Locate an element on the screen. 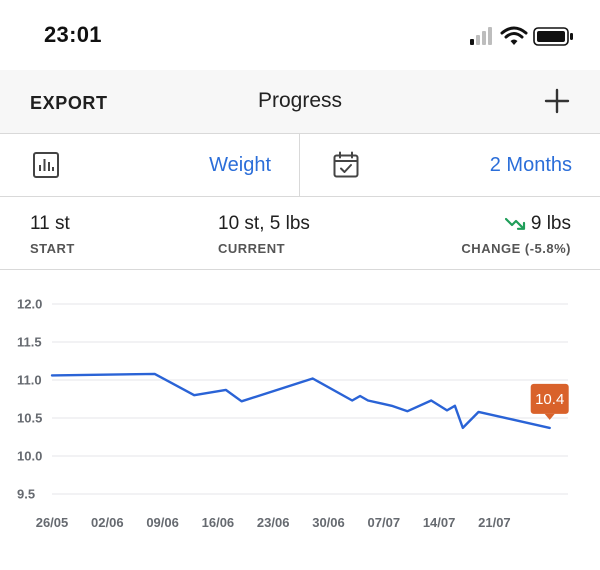 The image size is (600, 570). current-stat: 10 st, 5 lbs CURRENT is located at coordinates (264, 234).